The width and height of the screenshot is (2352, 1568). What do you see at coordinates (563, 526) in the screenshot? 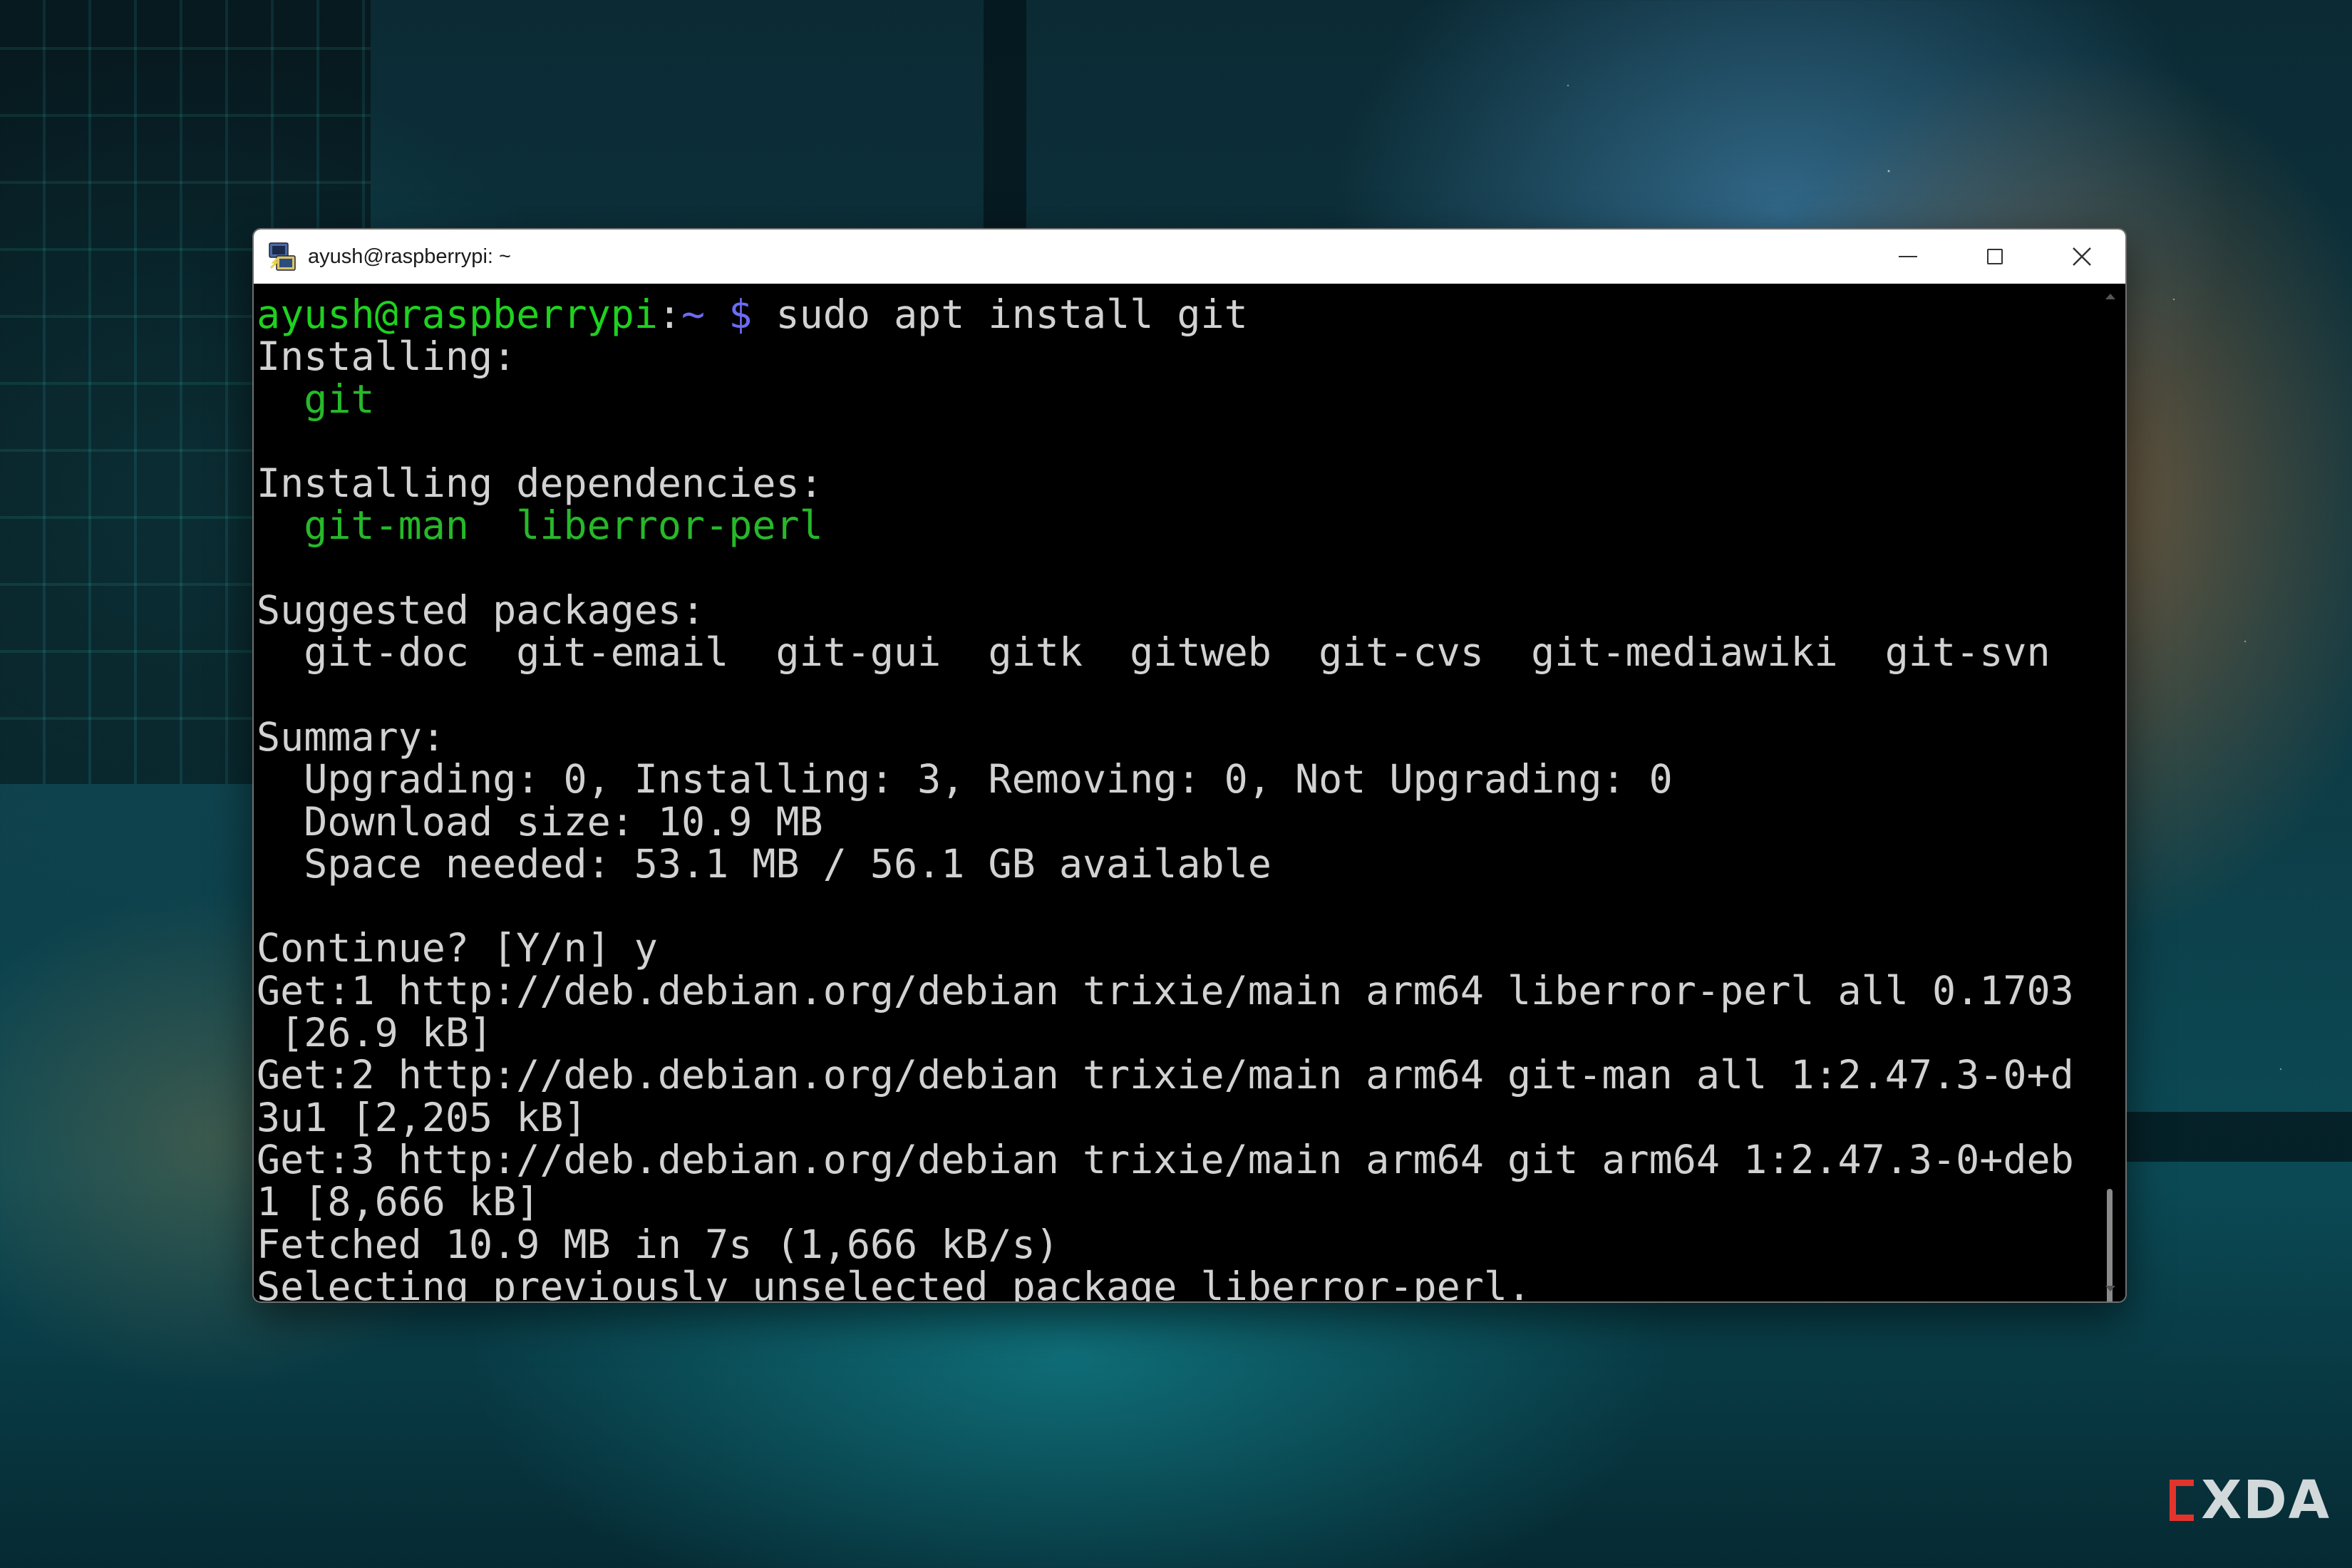
I see `package-dependencies: git-man liberror-perl` at bounding box center [563, 526].